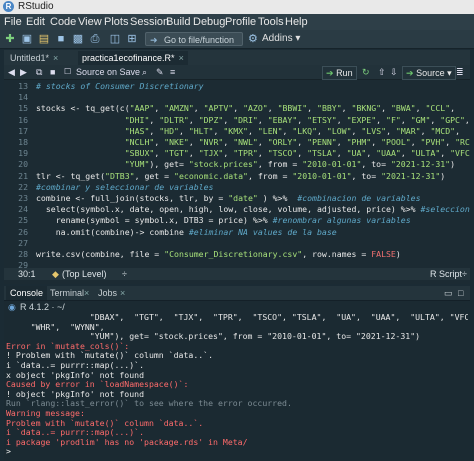 The height and width of the screenshot is (461, 474). I want to click on code-token: ), get=, so click(169, 164).